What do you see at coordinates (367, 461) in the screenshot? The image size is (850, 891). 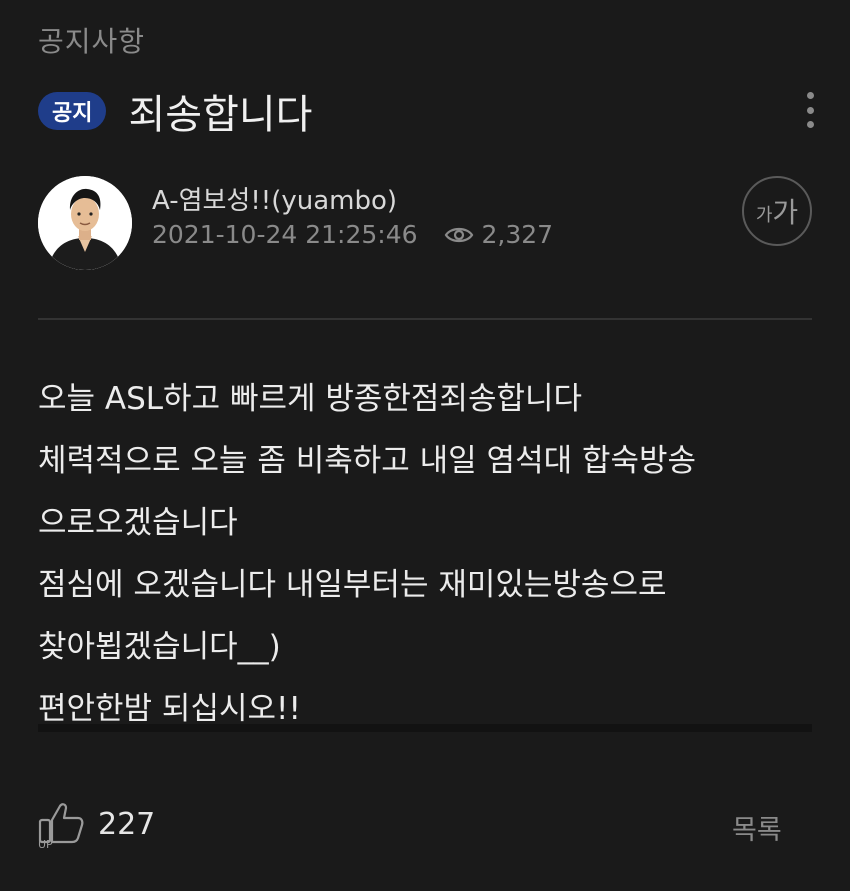 I see `content-line: 체력적으로 오늘 좀 비축하고 내일 염석대 합숙방송` at bounding box center [367, 461].